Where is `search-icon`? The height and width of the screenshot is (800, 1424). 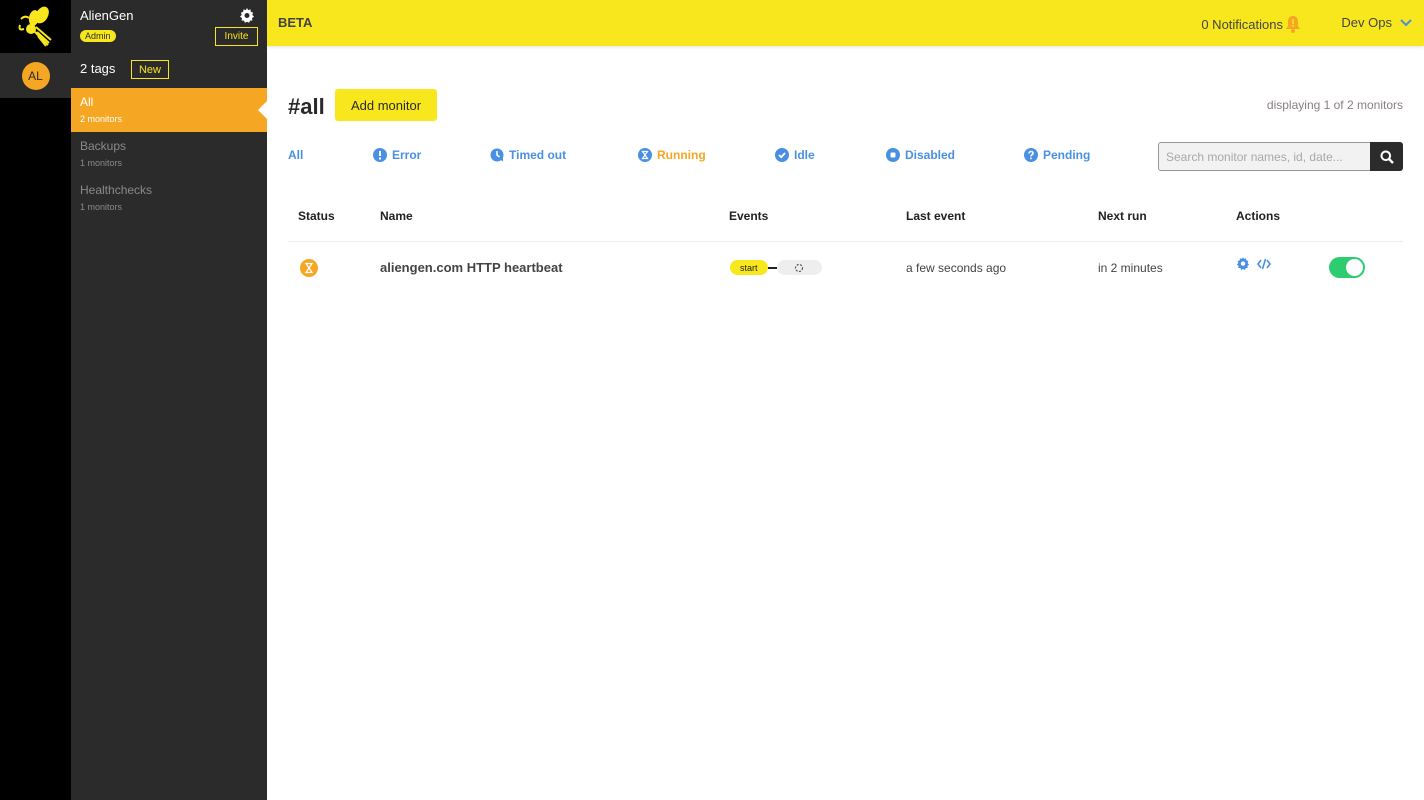 search-icon is located at coordinates (1387, 157).